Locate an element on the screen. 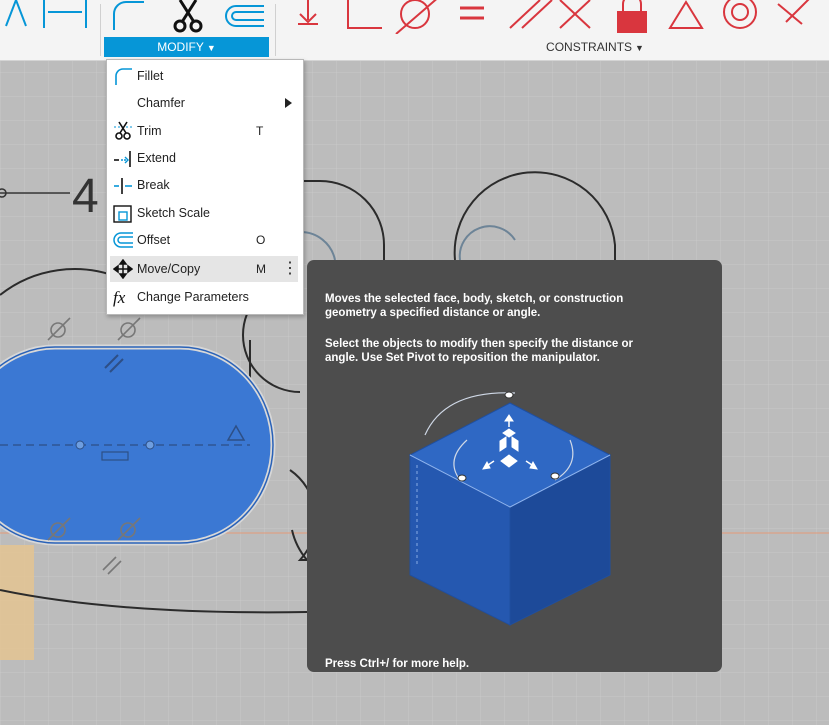 This screenshot has width=829, height=725. menu-item-chamfer: Chamfer is located at coordinates (204, 103).